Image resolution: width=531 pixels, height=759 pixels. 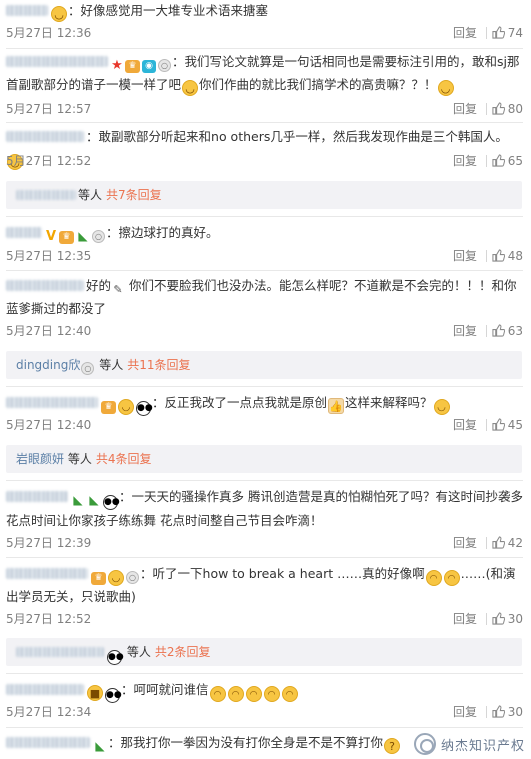 What do you see at coordinates (264, 161) in the screenshot?
I see `comment-meta: 5月27日 12:52 回复 65` at bounding box center [264, 161].